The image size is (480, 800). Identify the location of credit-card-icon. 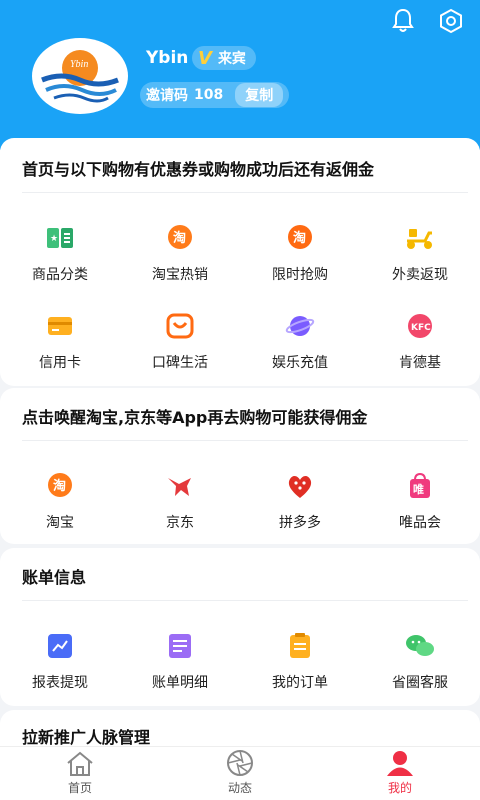
(60, 326).